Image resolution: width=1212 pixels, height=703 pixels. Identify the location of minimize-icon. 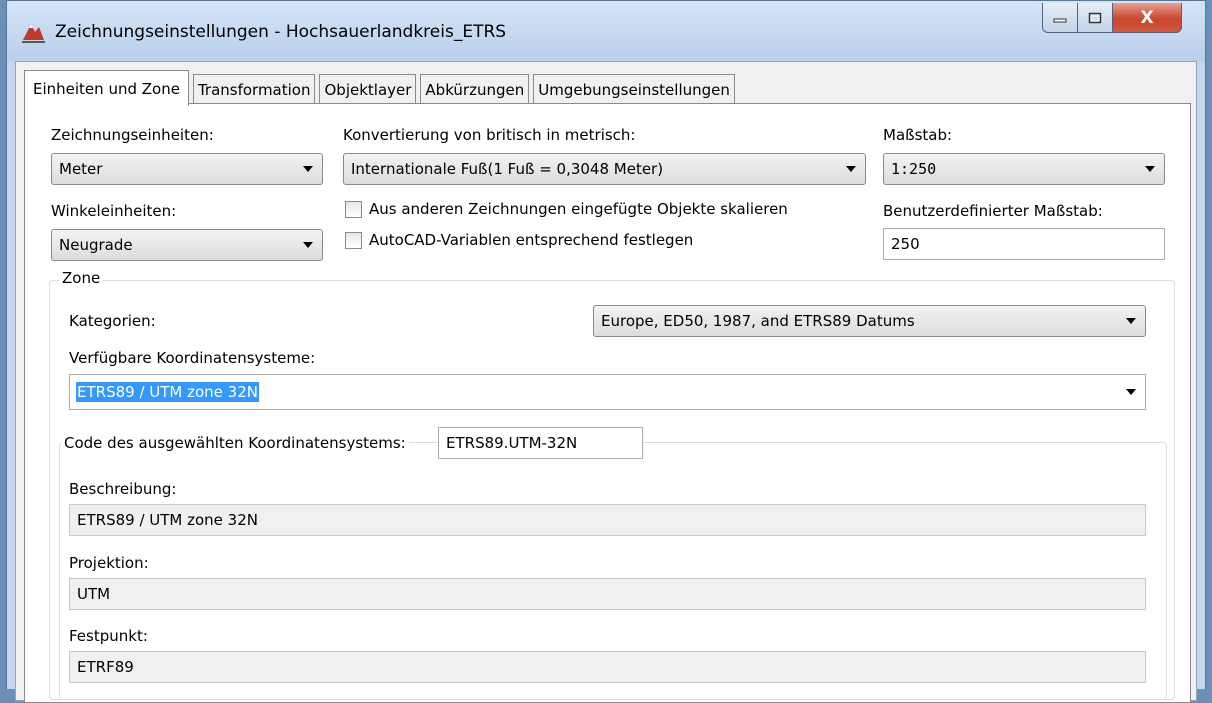
(1060, 20).